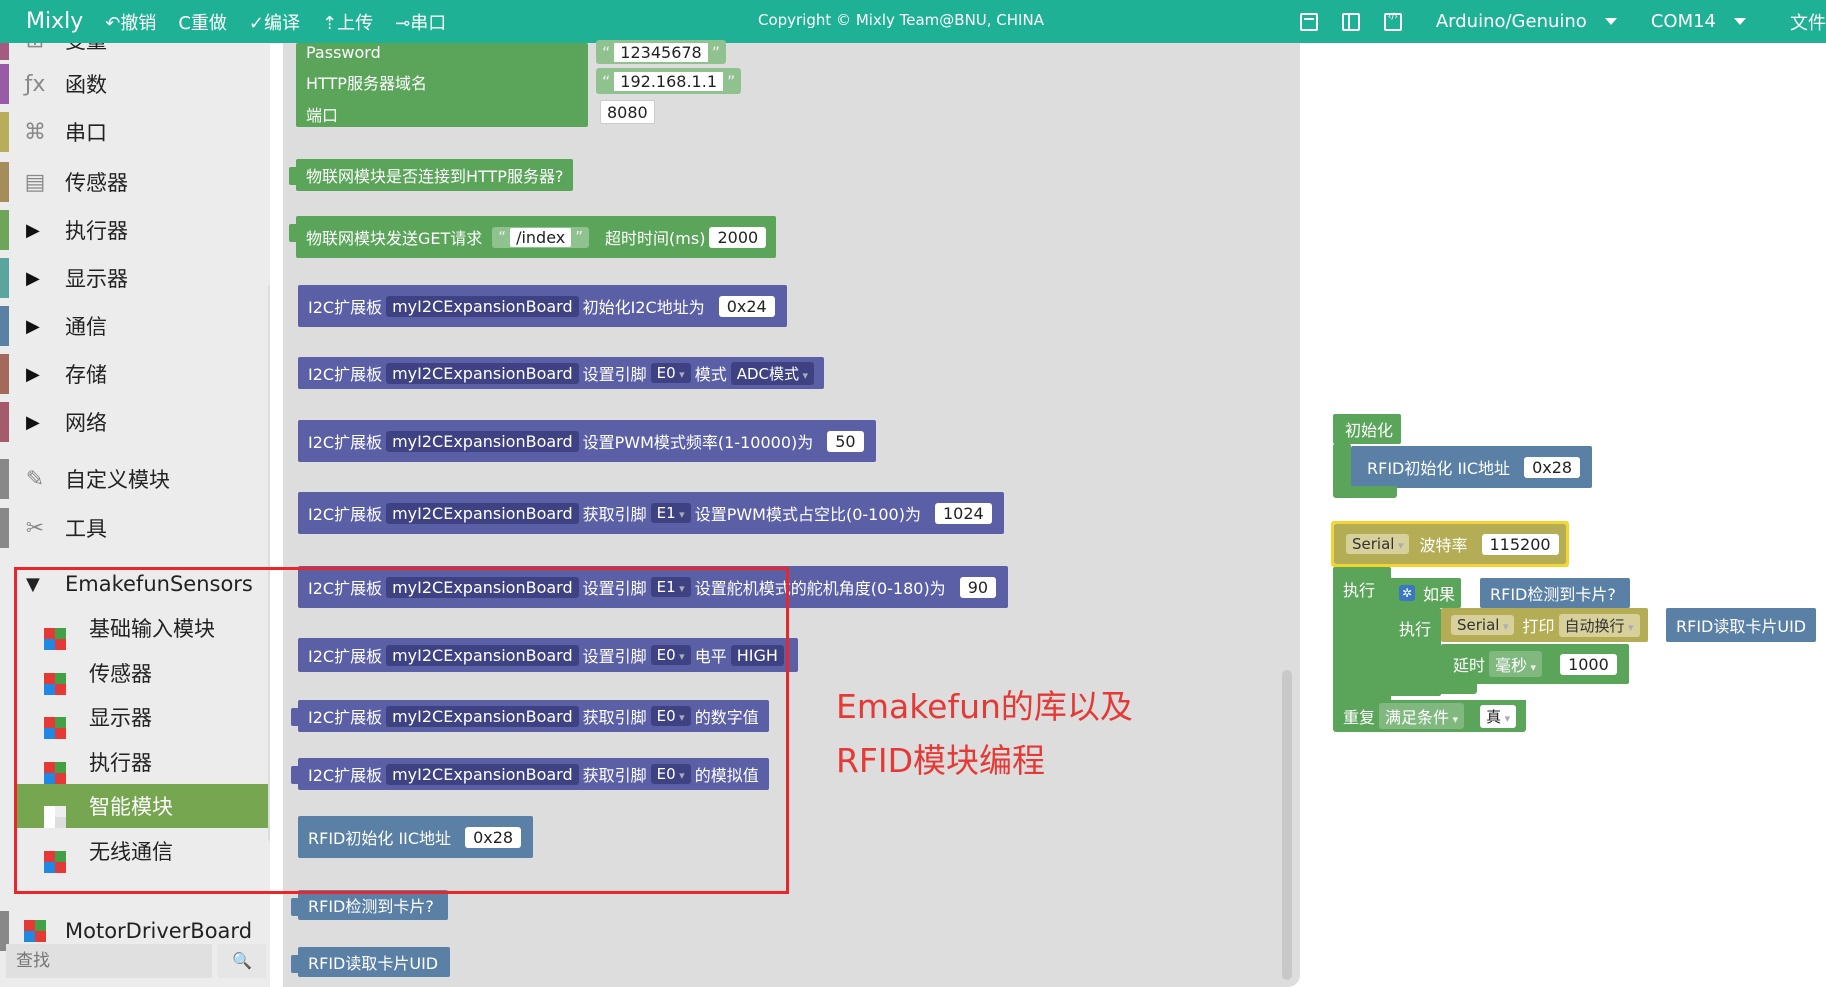  Describe the element at coordinates (35, 931) in the screenshot. I see `cube-icon` at that location.